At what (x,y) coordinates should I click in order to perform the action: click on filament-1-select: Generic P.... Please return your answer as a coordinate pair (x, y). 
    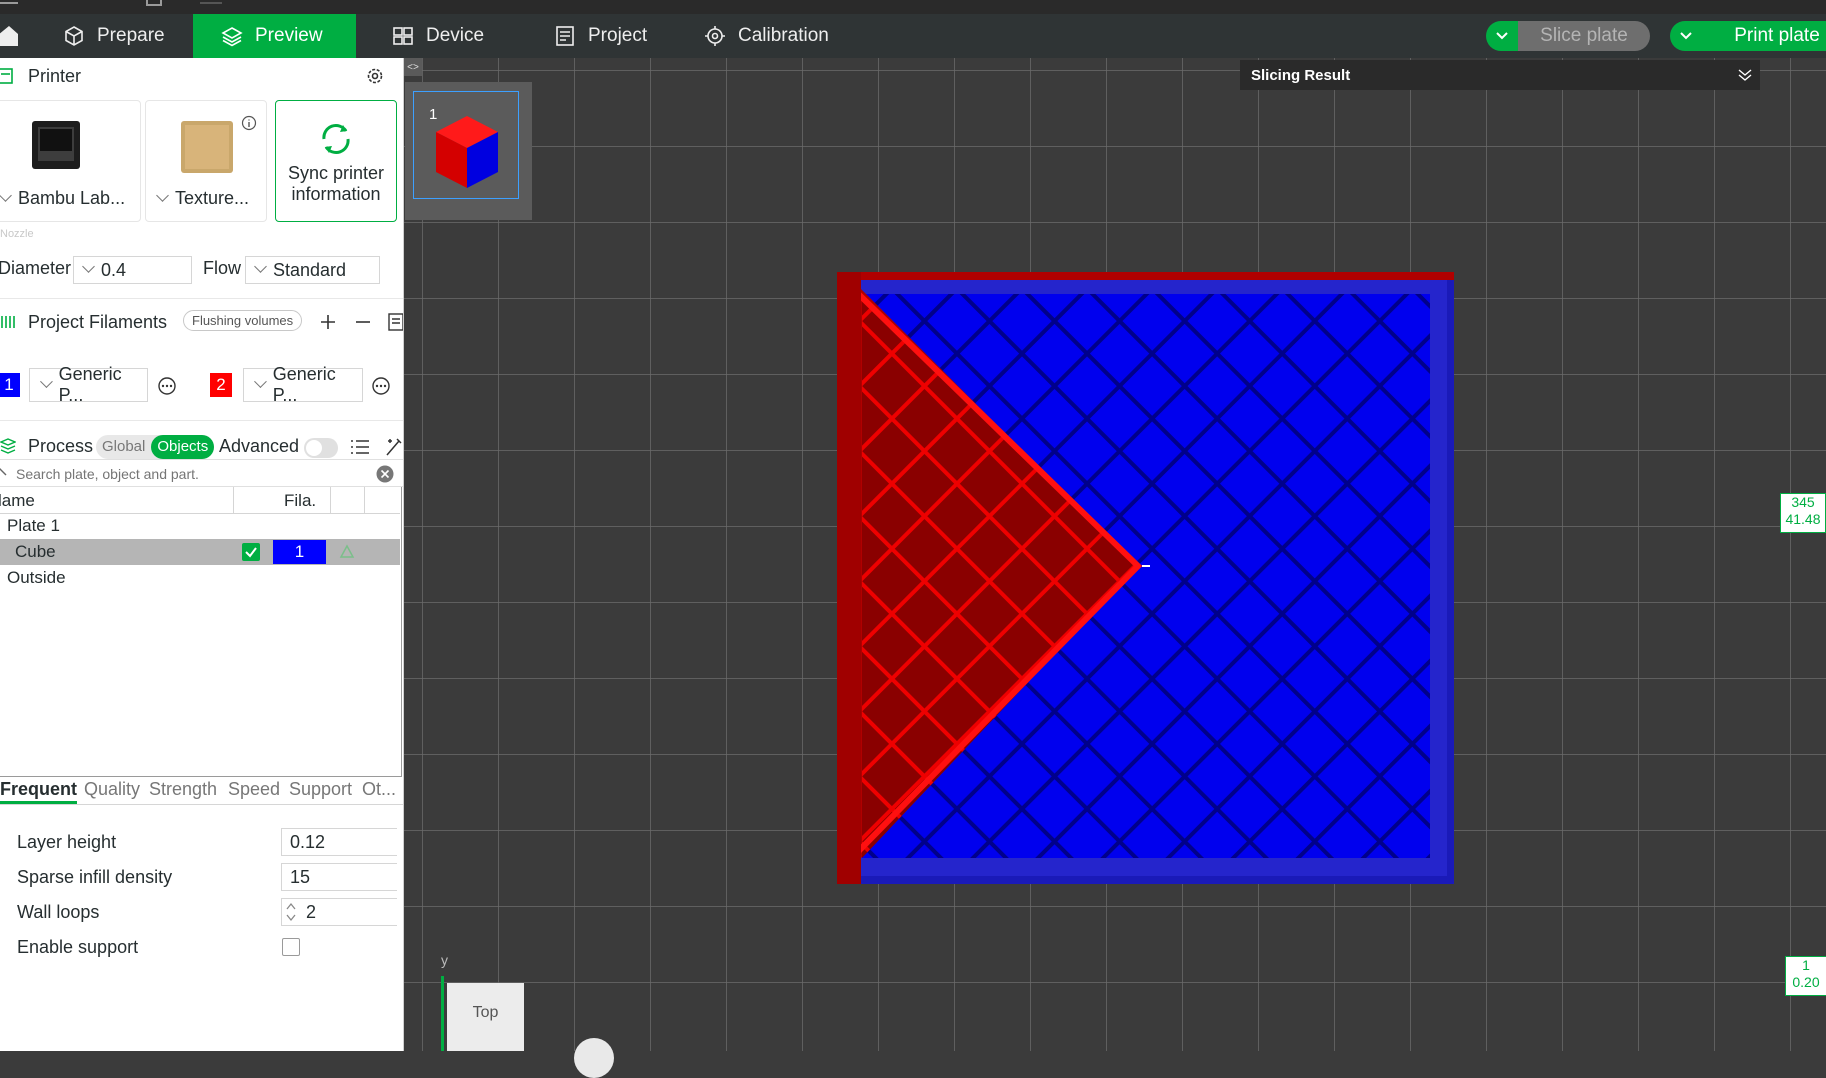
    Looking at the image, I should click on (88, 384).